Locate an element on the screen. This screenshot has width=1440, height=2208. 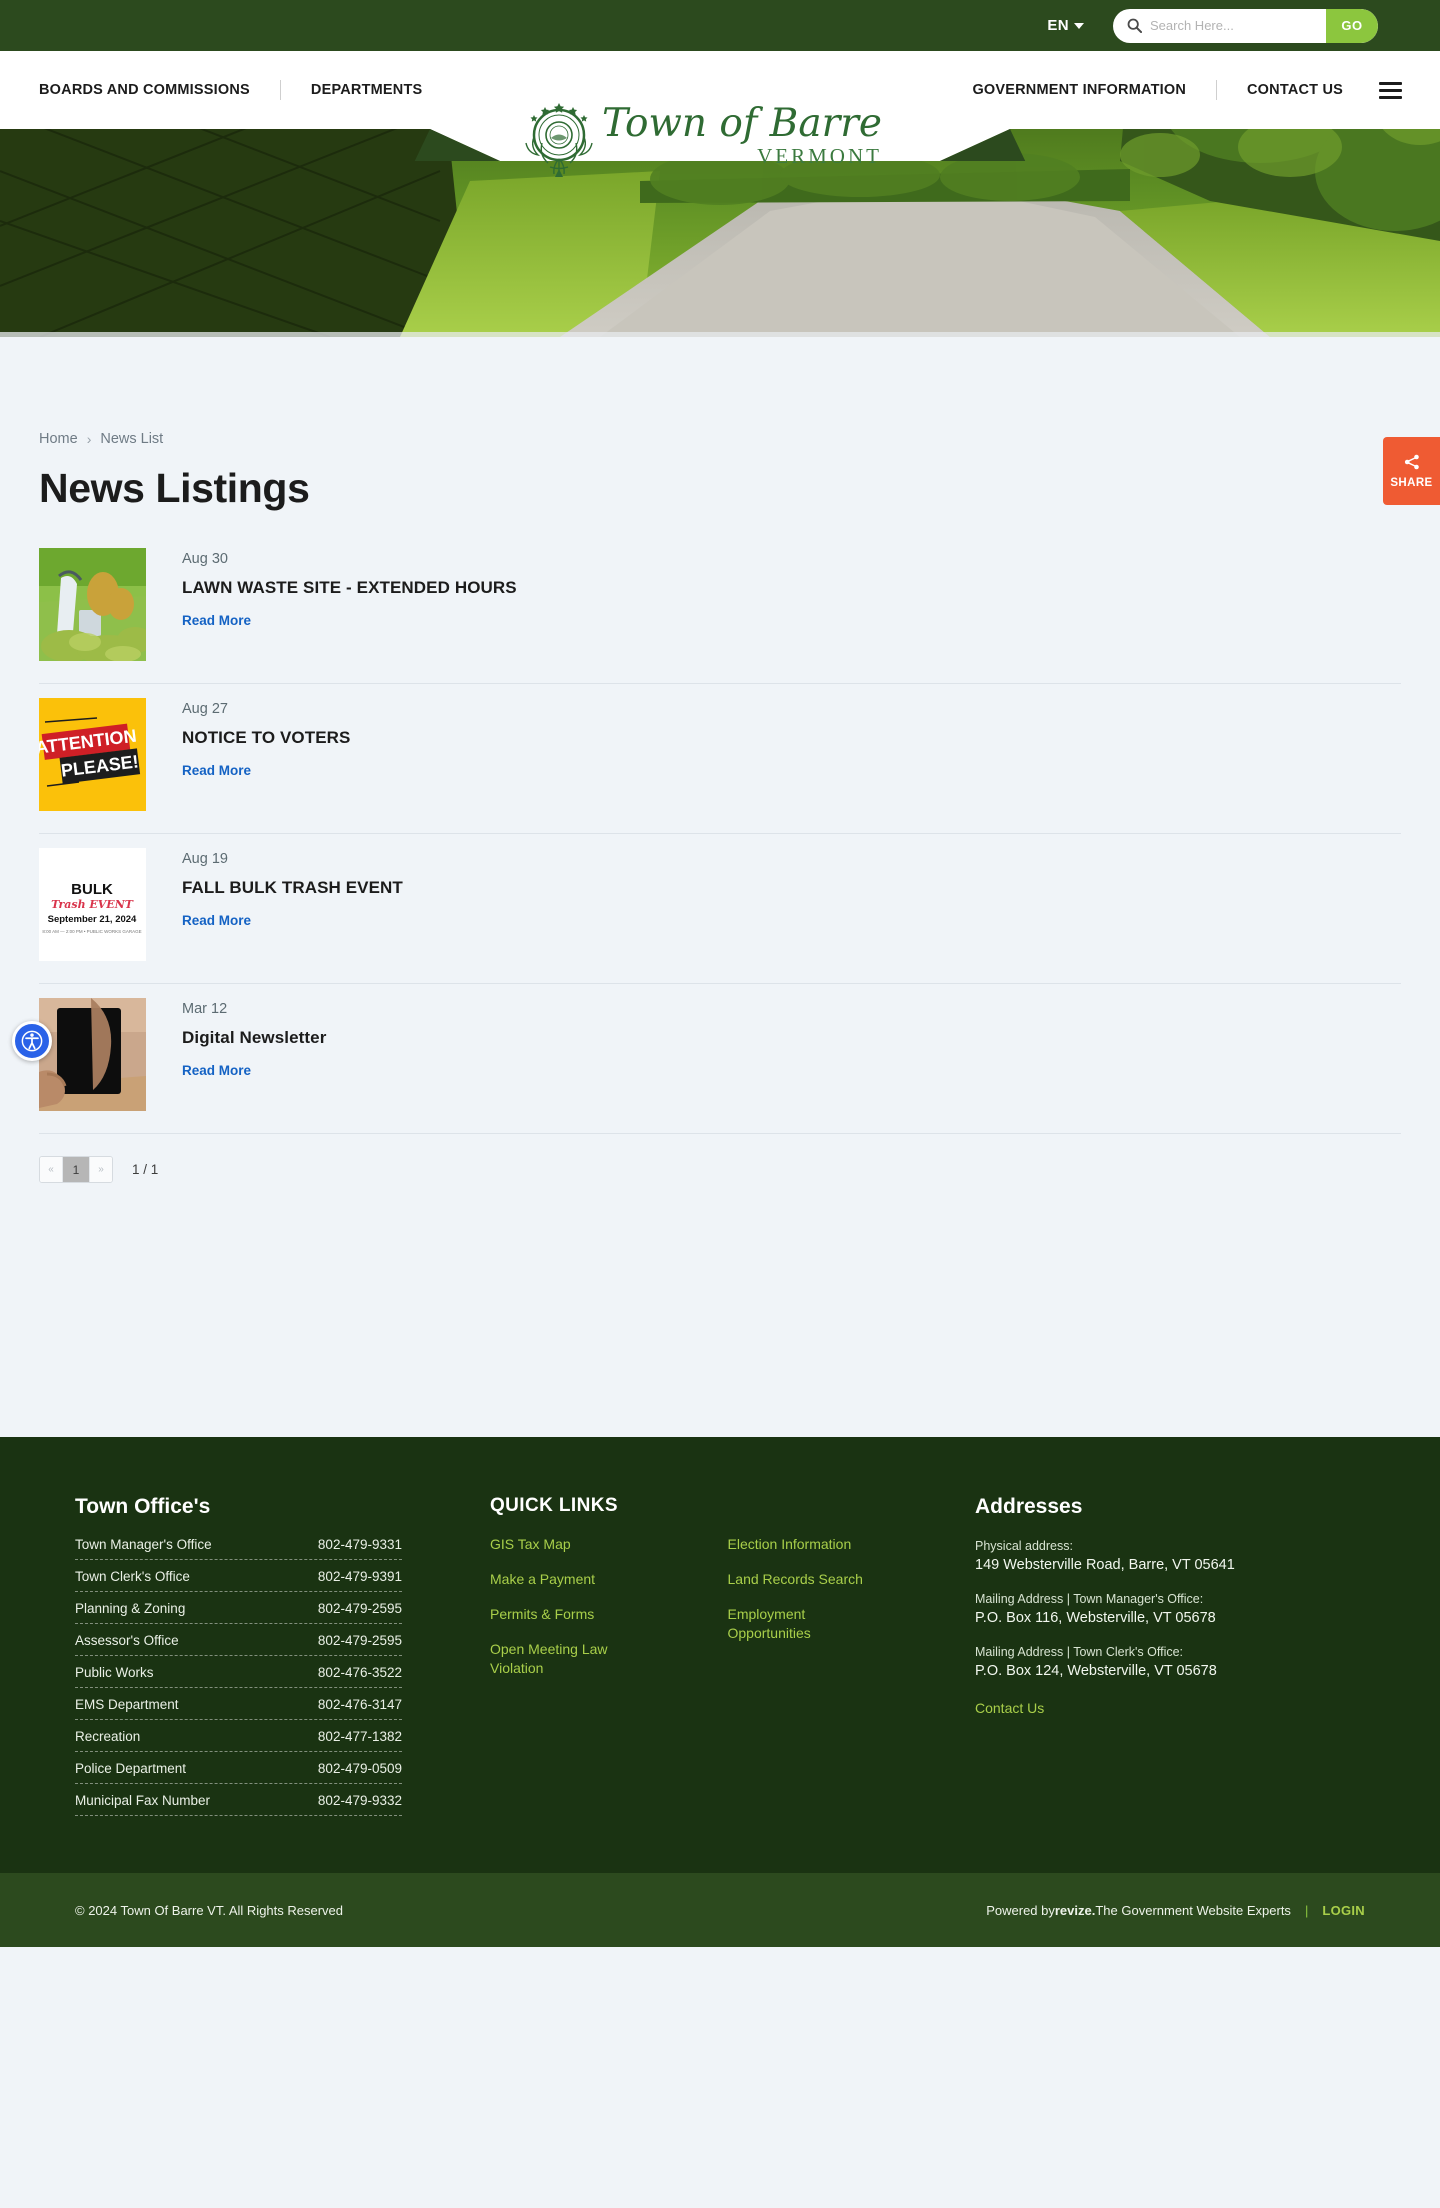
address-label: Mailing Address | Town Clerk's Office: is located at coordinates (1079, 1652).